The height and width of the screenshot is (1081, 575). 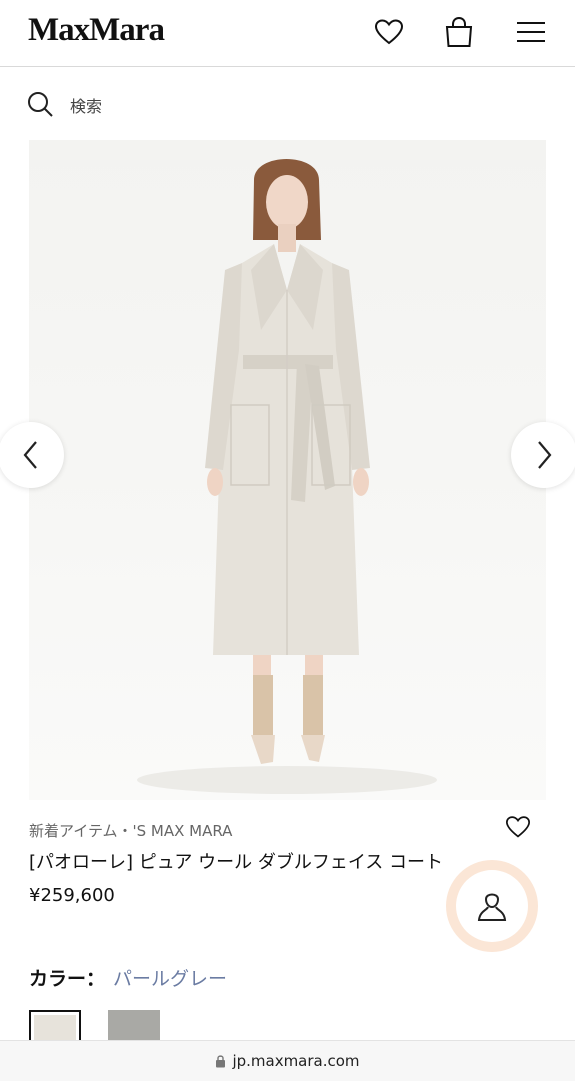 I want to click on product-price: ¥259,600, so click(x=72, y=895).